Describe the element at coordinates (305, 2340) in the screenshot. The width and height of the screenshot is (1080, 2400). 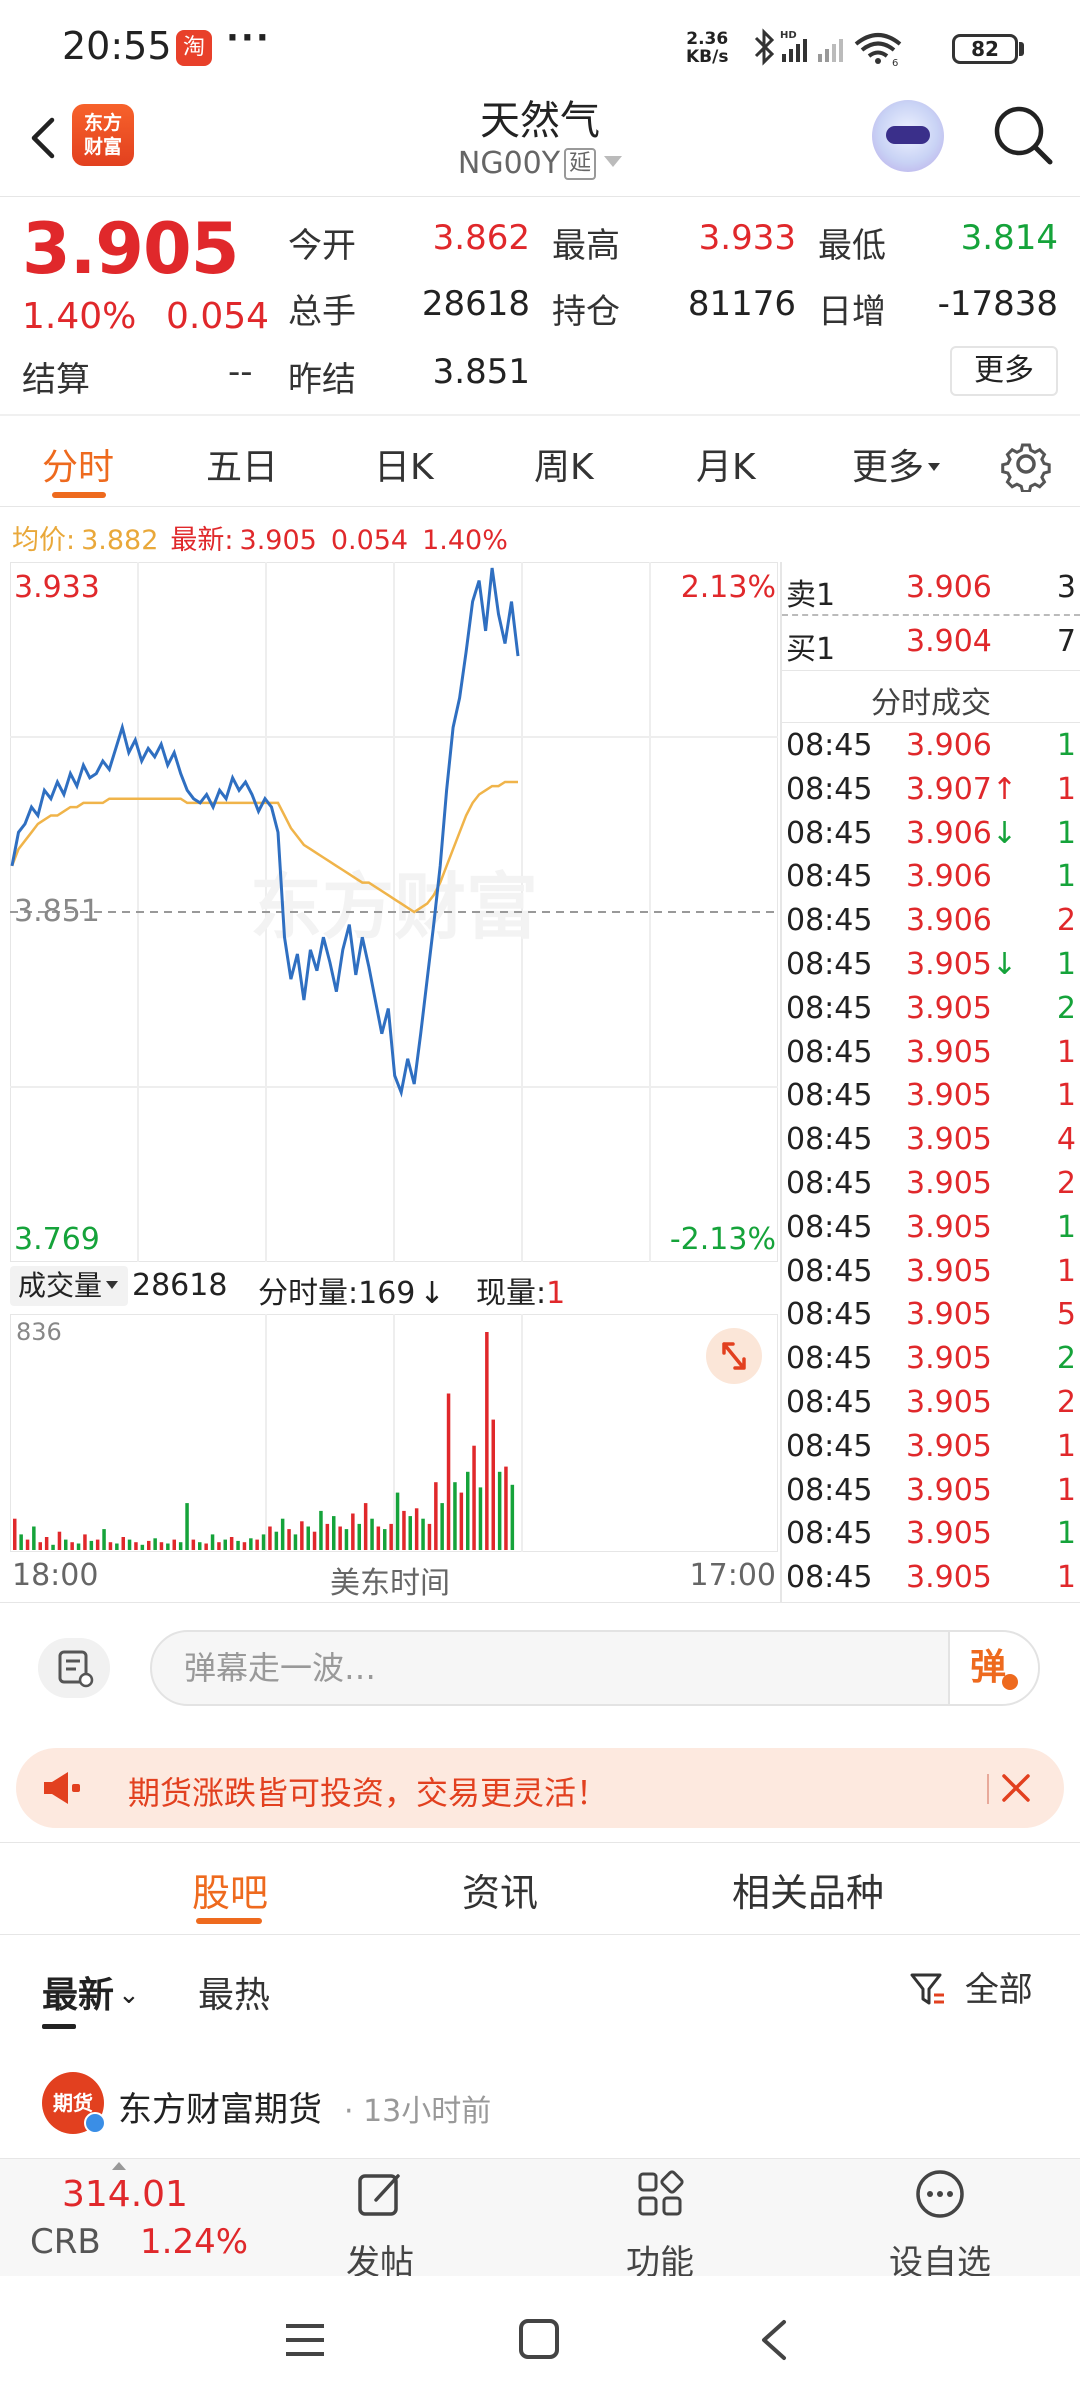
I see `menu-icon` at that location.